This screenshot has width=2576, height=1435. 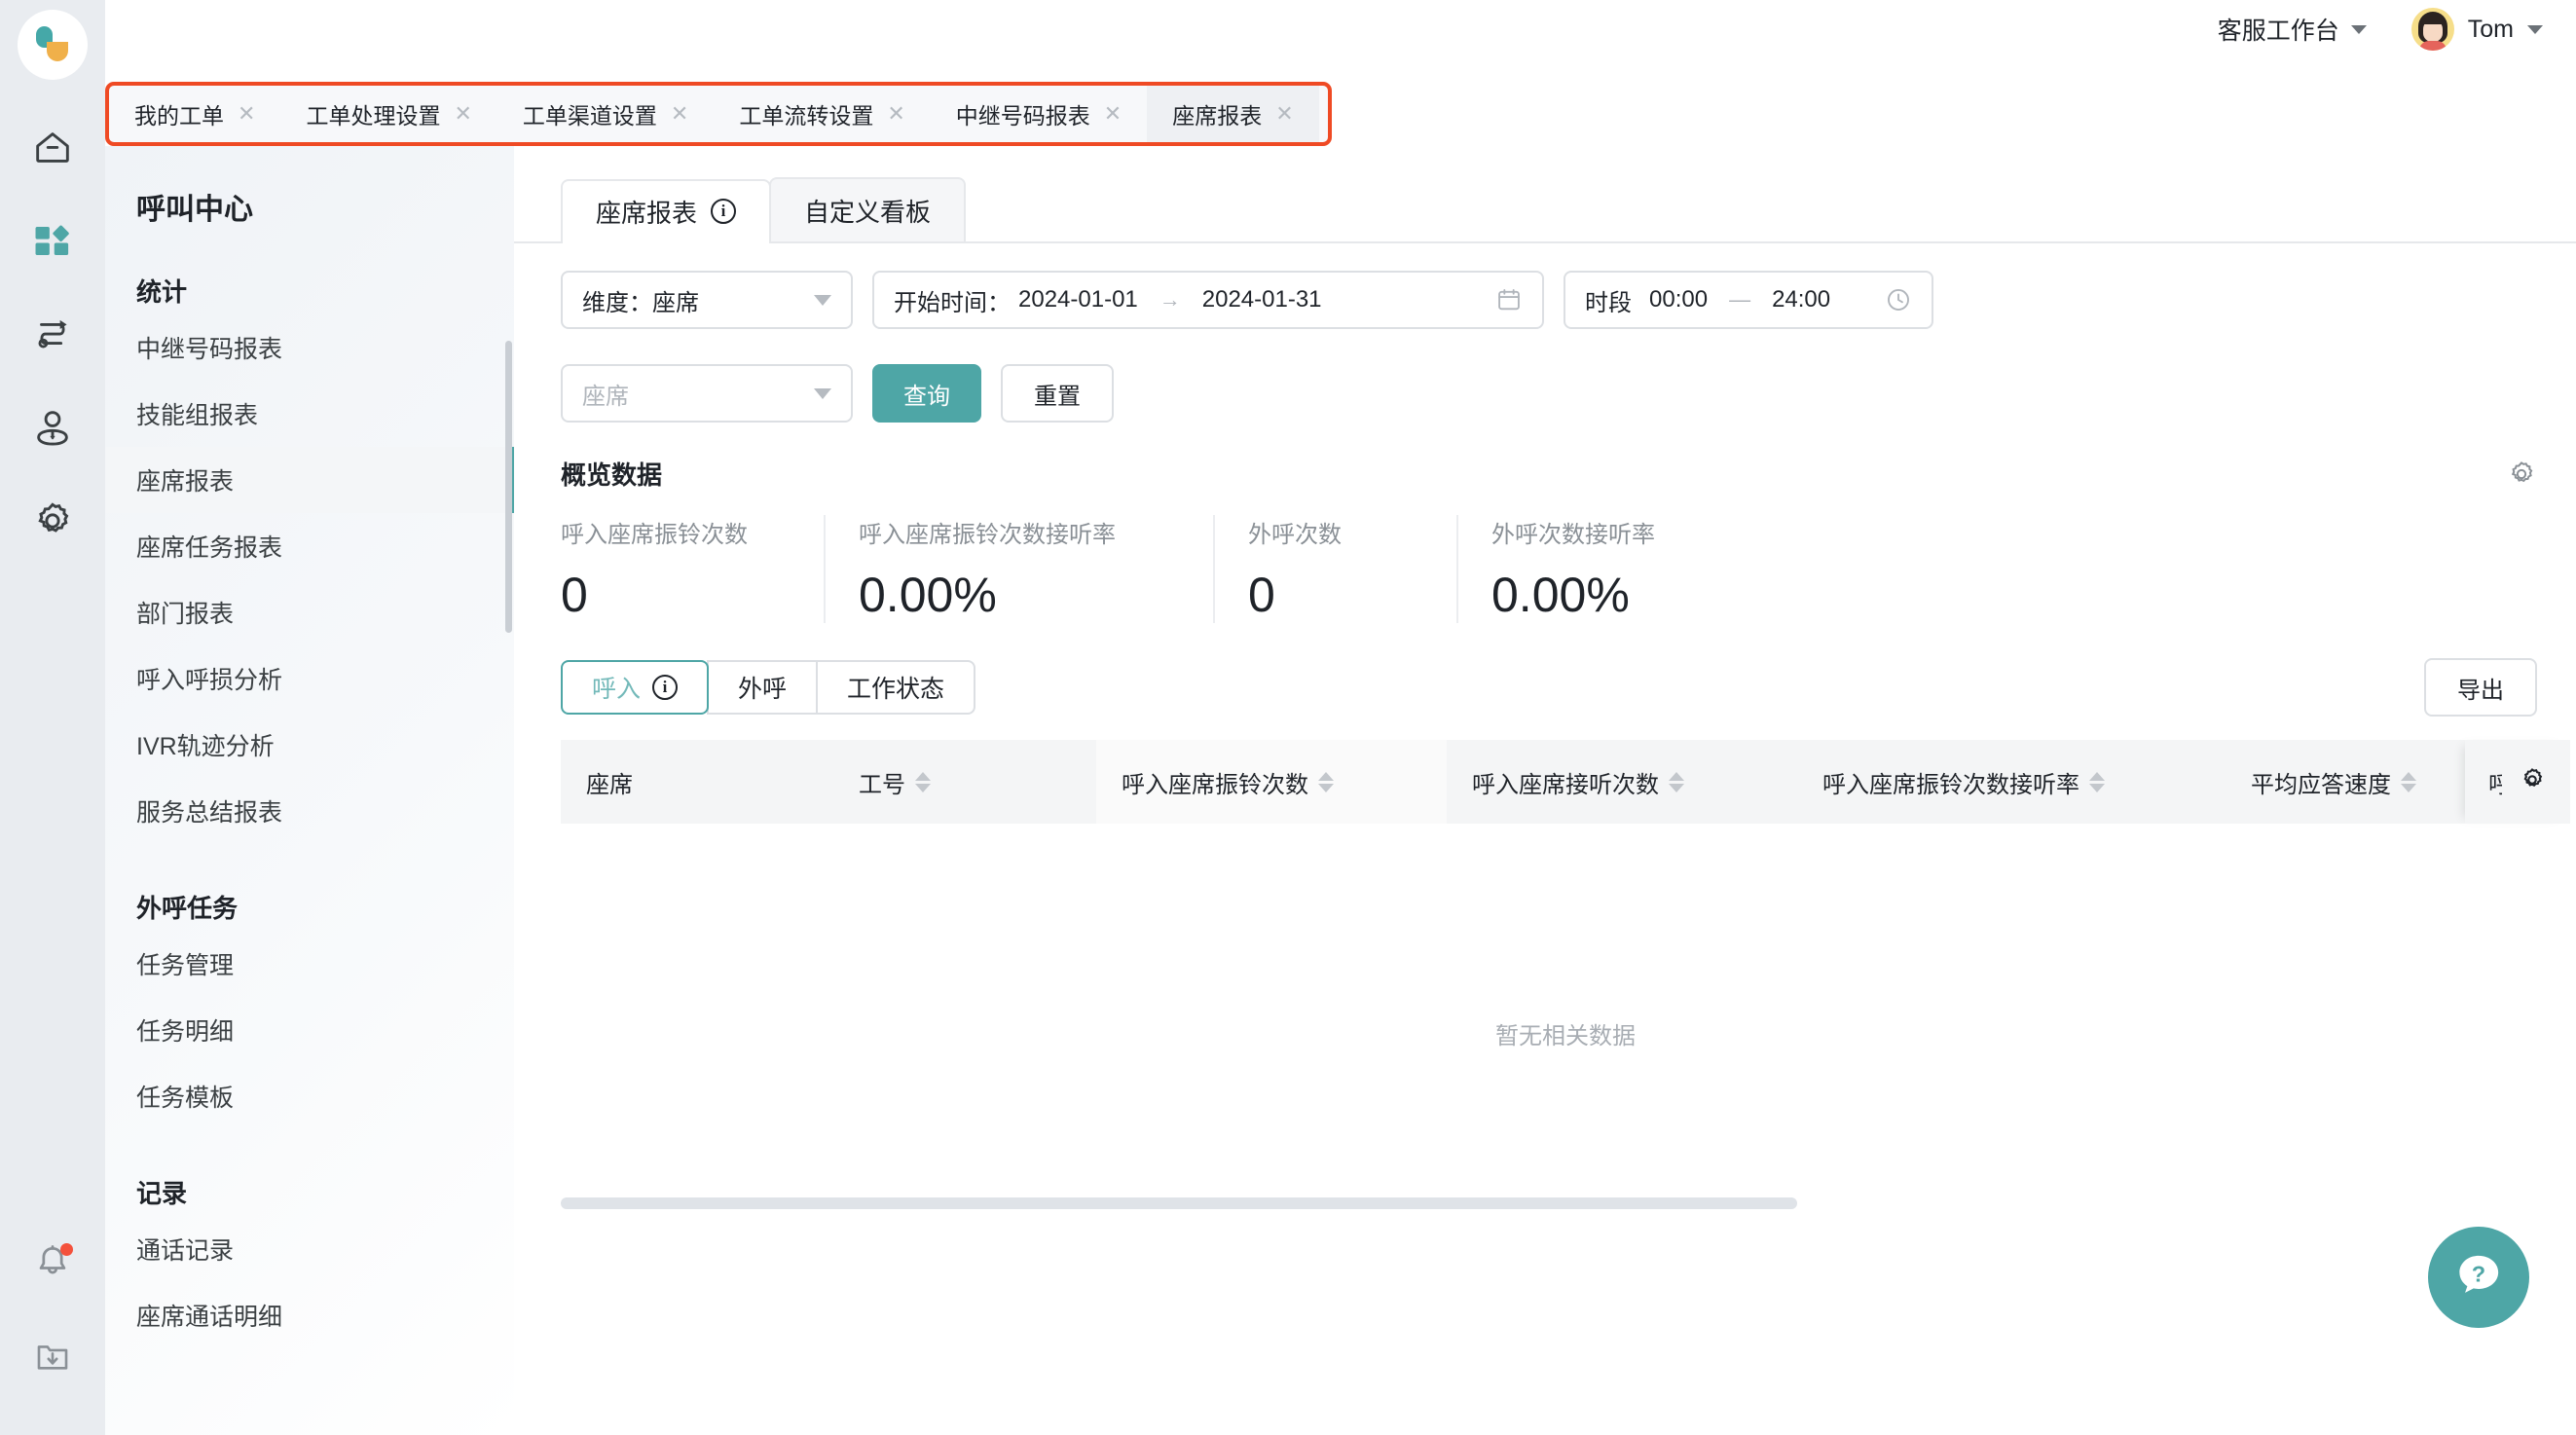 I want to click on sidebar-group-title: 统计, so click(x=162, y=292).